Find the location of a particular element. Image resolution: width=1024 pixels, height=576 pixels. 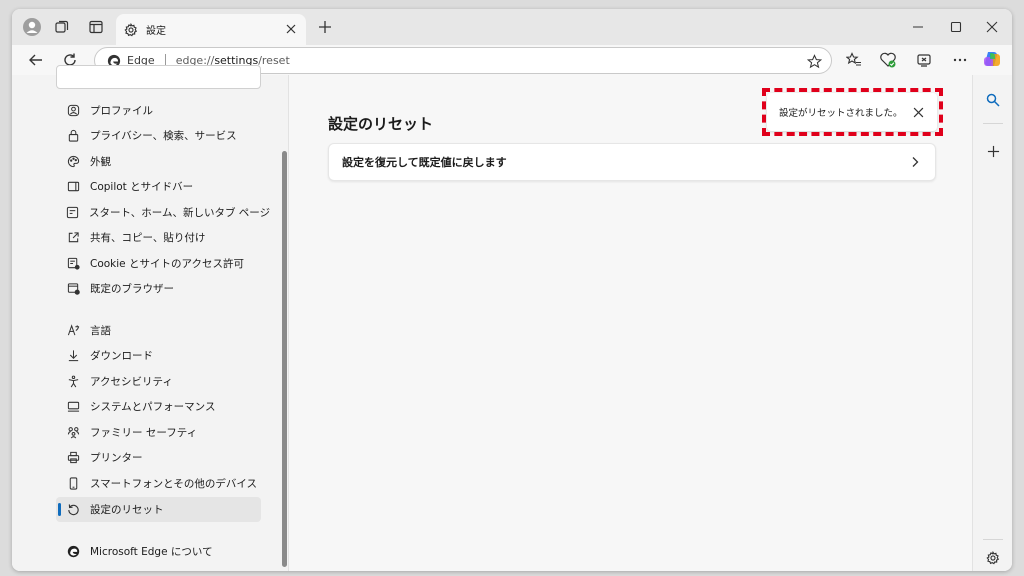

favorite-star-icon is located at coordinates (814, 61).